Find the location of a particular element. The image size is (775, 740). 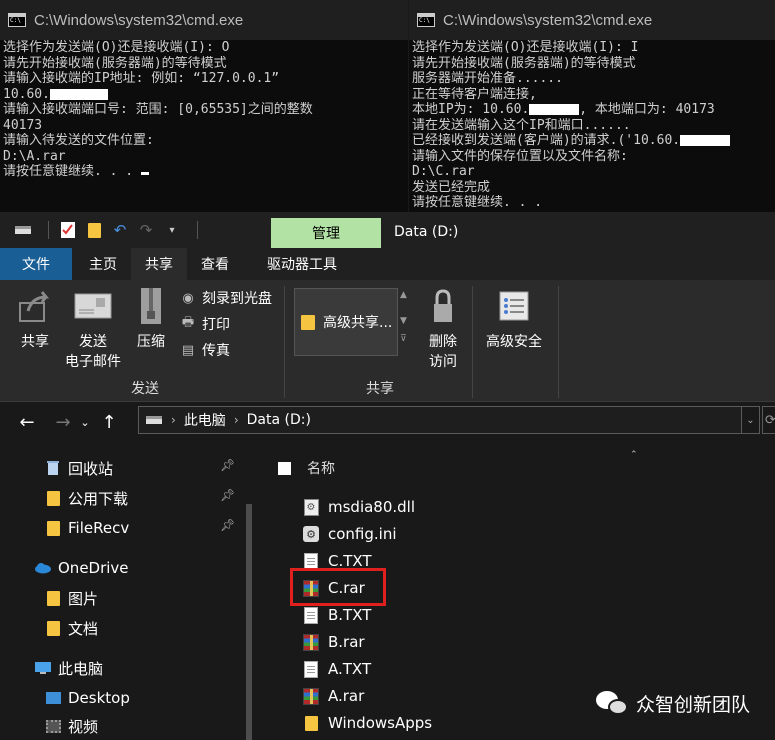

cmd-text: 请按任意键继续. . . is located at coordinates (68, 171).